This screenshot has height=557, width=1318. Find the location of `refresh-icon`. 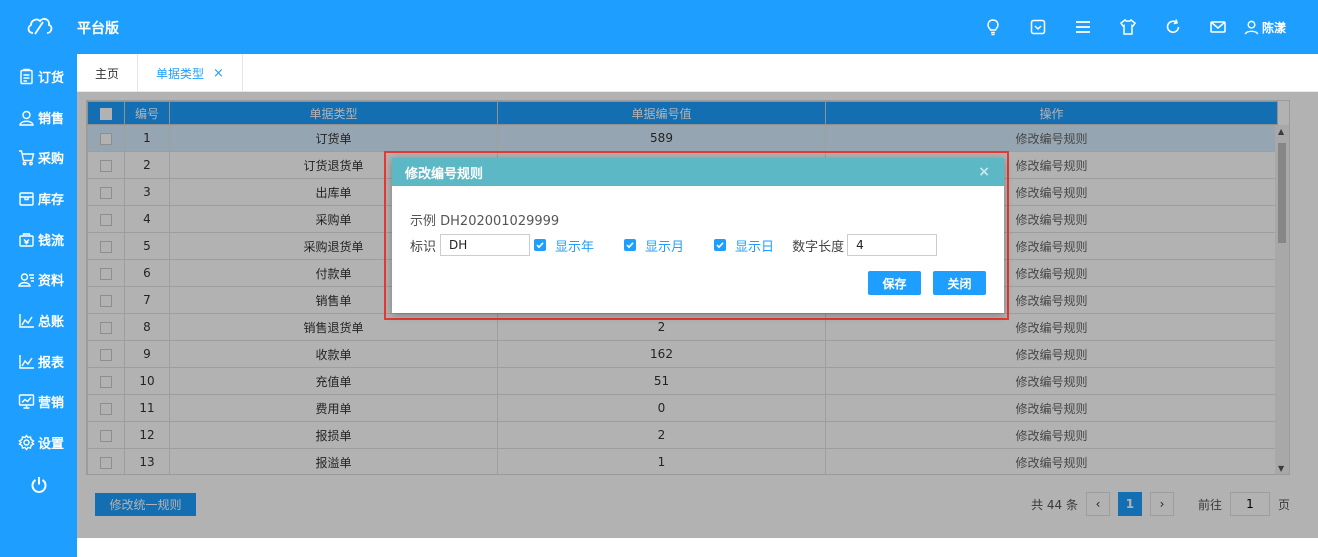

refresh-icon is located at coordinates (1173, 27).